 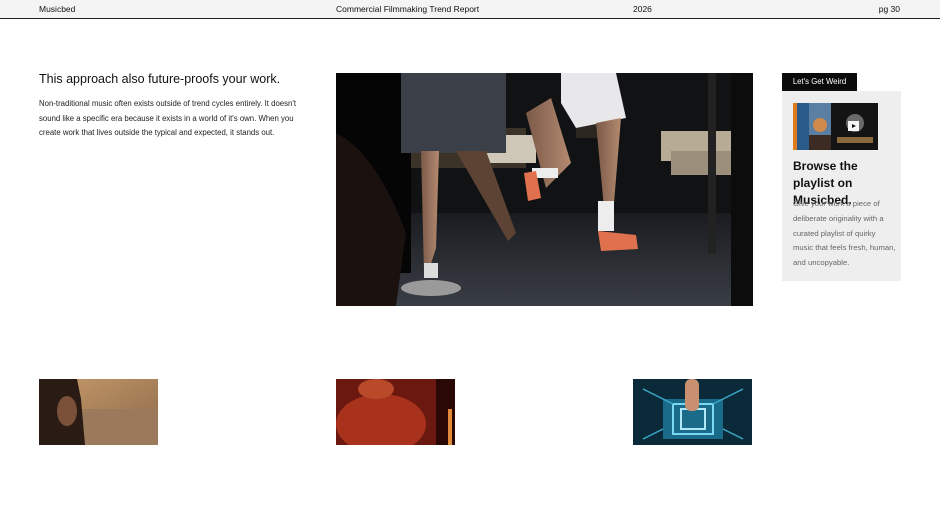 I want to click on playlist-cover-collage, so click(x=835, y=126).